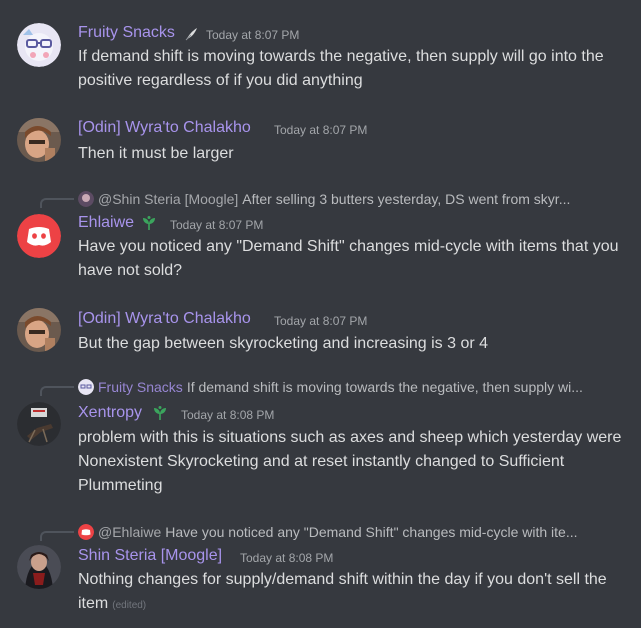 The width and height of the screenshot is (641, 628). I want to click on author-name: Shin Steria [Moogle], so click(150, 556).